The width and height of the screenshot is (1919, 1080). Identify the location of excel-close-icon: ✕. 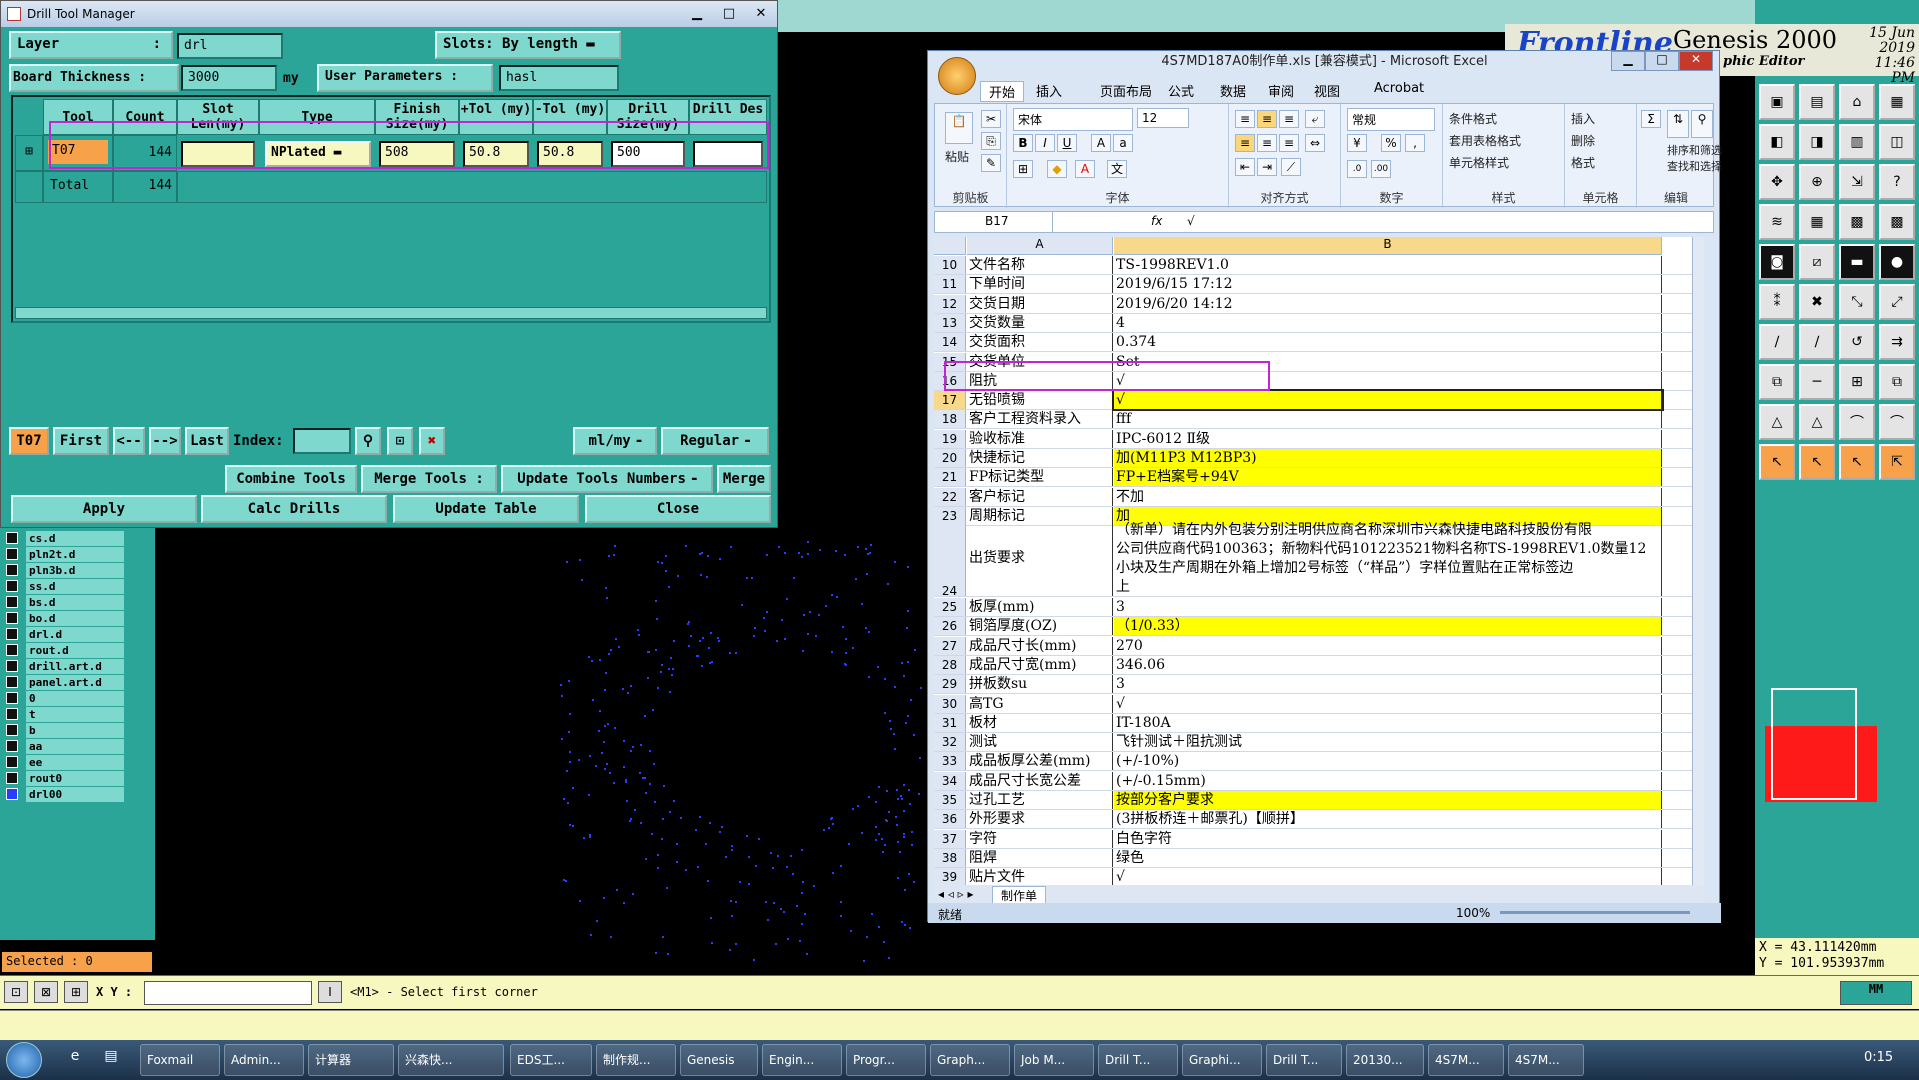
(1696, 61).